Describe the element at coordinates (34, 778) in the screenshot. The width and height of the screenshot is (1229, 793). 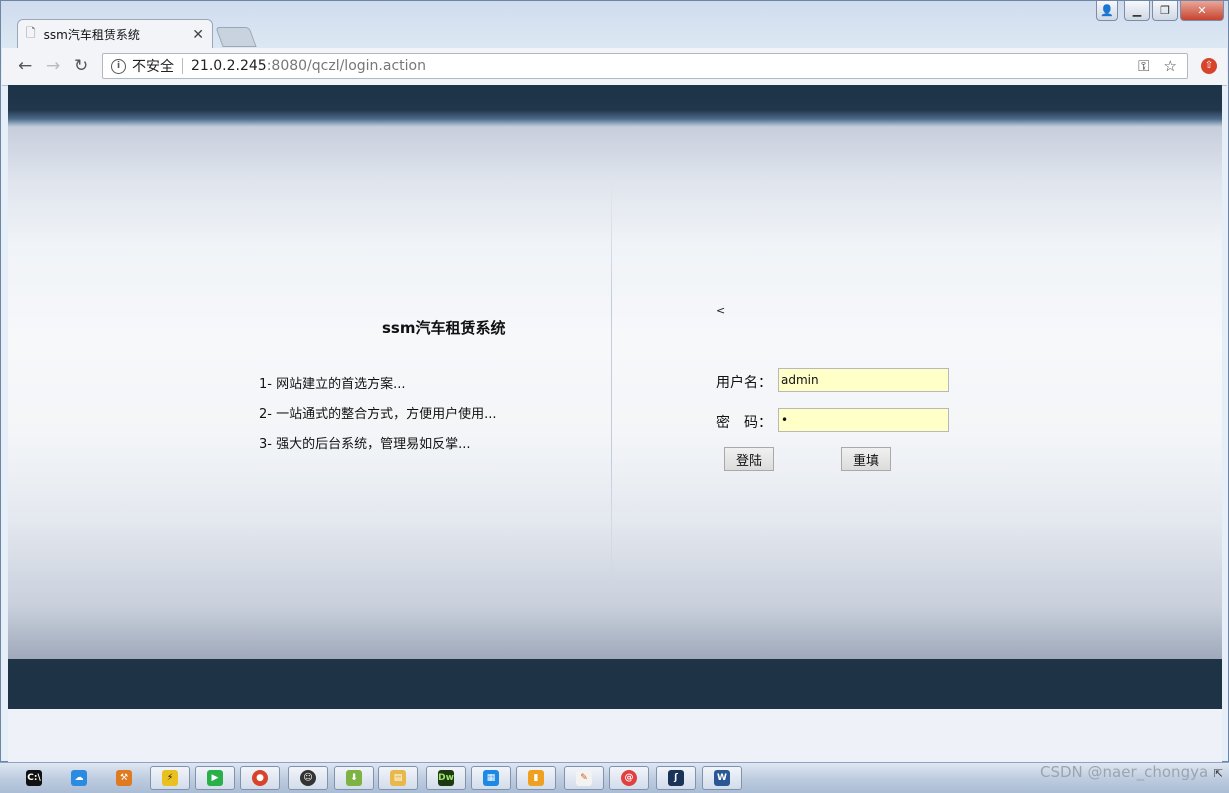
I see `cmd-icon: C:\` at that location.